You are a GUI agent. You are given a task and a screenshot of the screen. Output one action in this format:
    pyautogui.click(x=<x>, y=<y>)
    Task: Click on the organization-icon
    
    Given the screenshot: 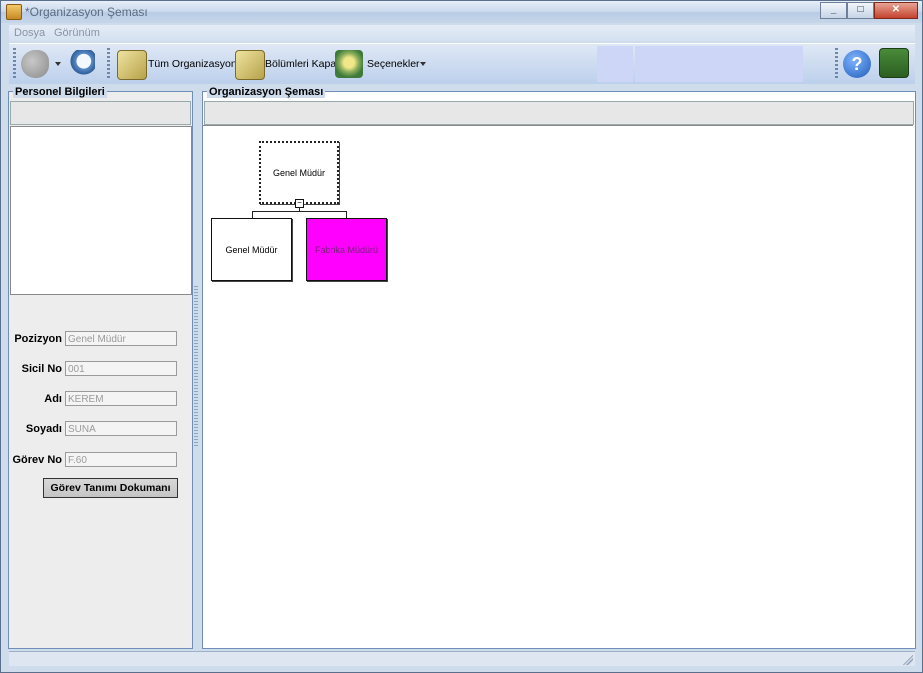 What is the action you would take?
    pyautogui.click(x=35, y=64)
    